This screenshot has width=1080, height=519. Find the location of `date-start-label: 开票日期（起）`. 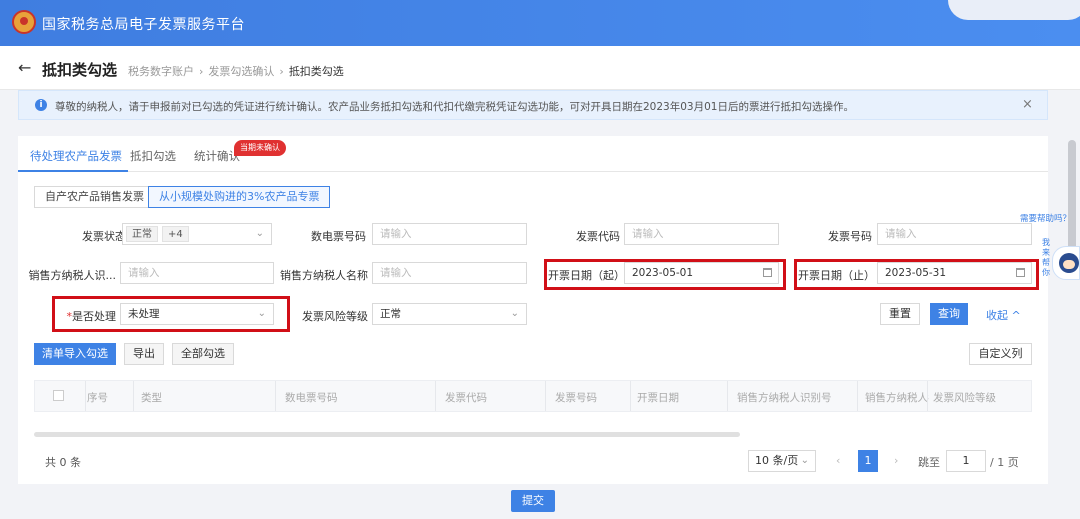

date-start-label: 开票日期（起） is located at coordinates (586, 275).